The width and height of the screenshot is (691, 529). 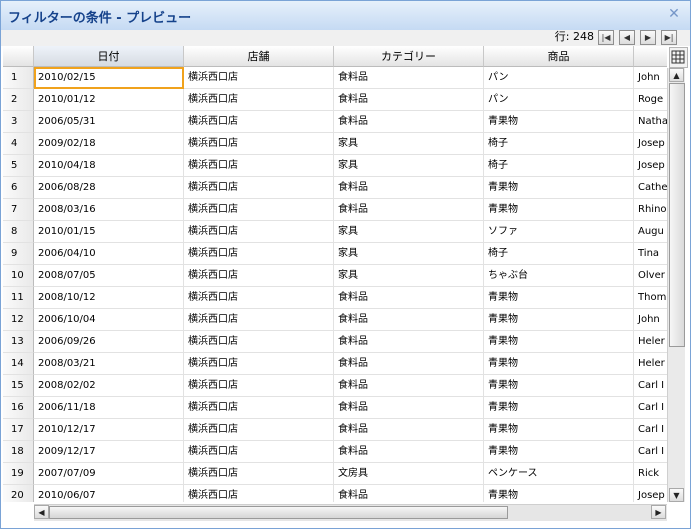 What do you see at coordinates (650, 474) in the screenshot?
I see `cell-customer: Rick` at bounding box center [650, 474].